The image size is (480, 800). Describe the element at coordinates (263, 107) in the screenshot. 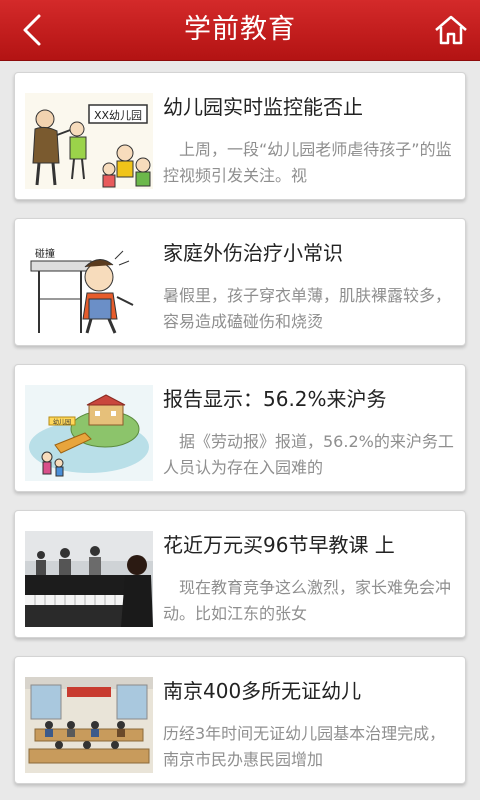

I see `article-title: 幼儿园实时监控能否止` at that location.